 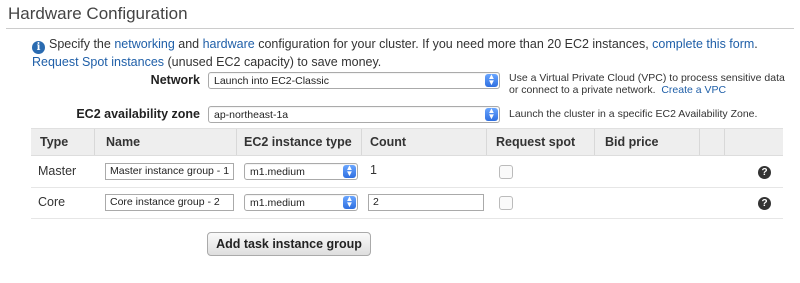 What do you see at coordinates (229, 44) in the screenshot?
I see `hardware-link: hardware` at bounding box center [229, 44].